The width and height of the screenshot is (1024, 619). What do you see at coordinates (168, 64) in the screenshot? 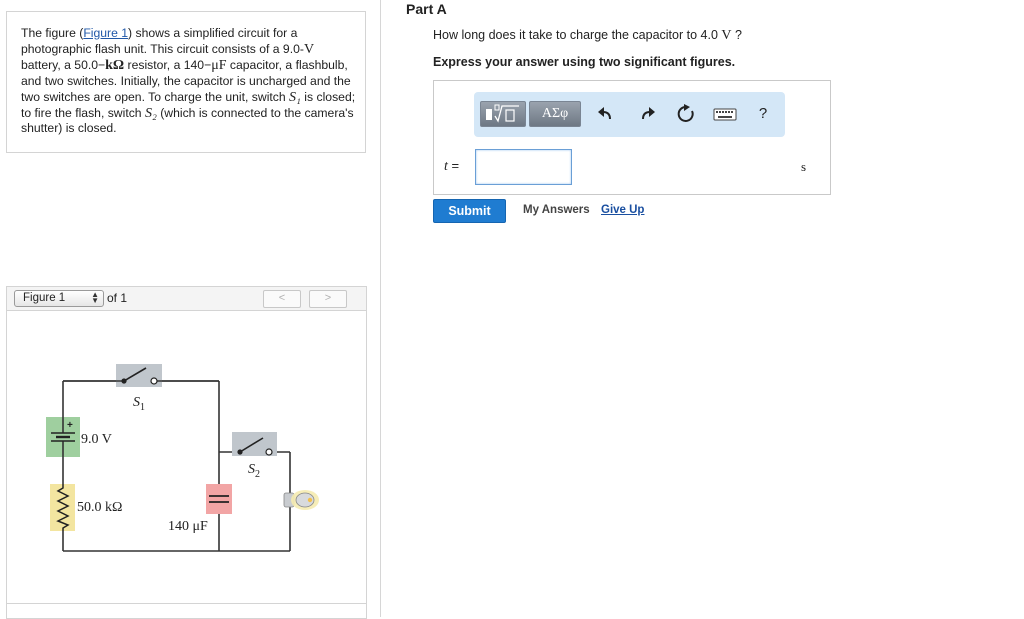
I see `problem-text-part: resistor, a 140−` at bounding box center [168, 64].